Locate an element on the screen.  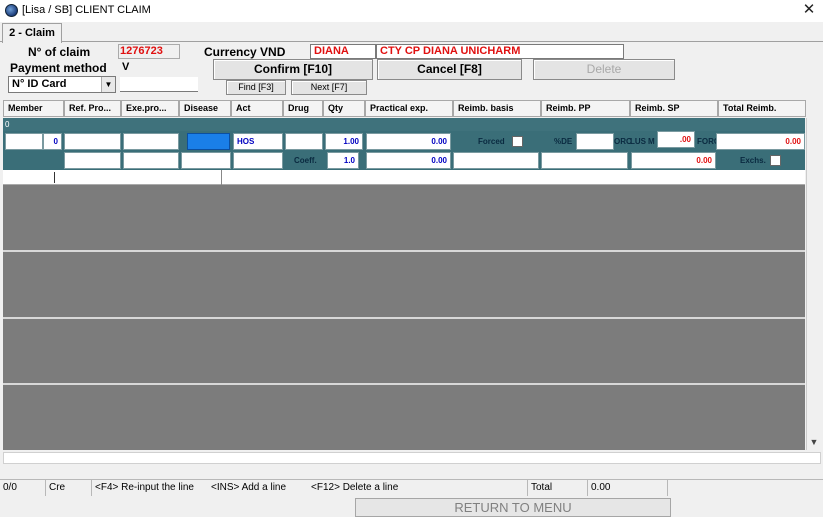
col-header-practical-exp: Practical exp. is located at coordinates (409, 108).